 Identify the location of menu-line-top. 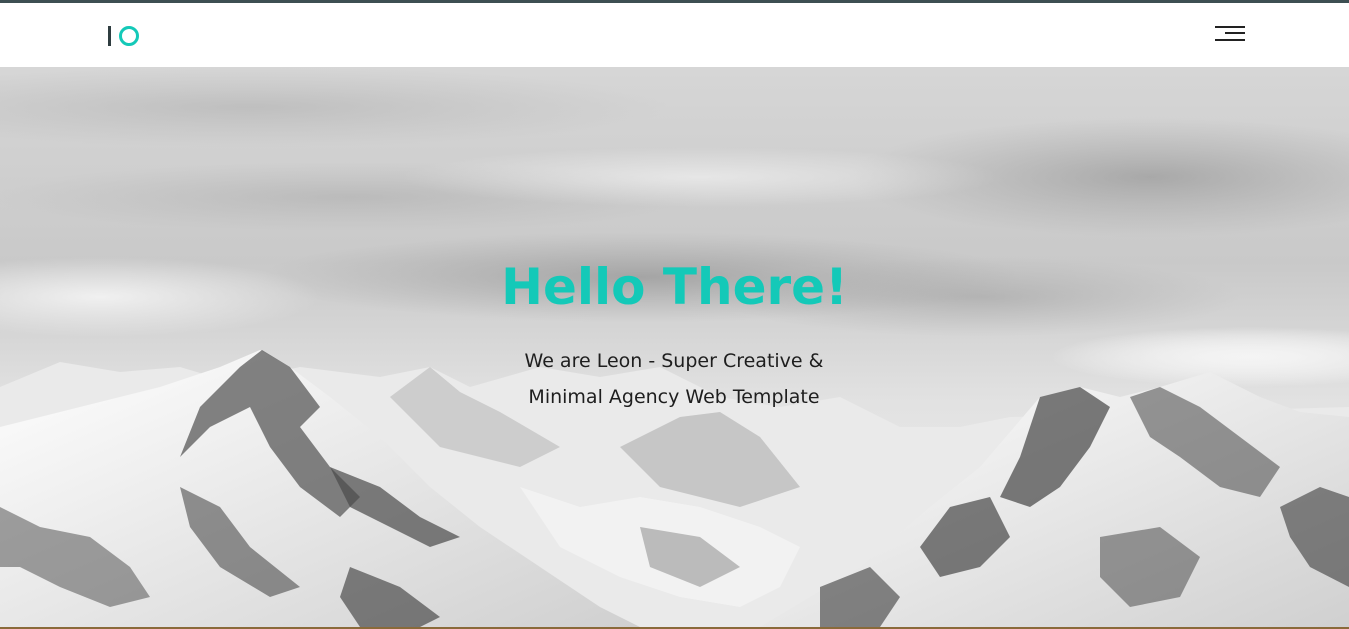
(1230, 27).